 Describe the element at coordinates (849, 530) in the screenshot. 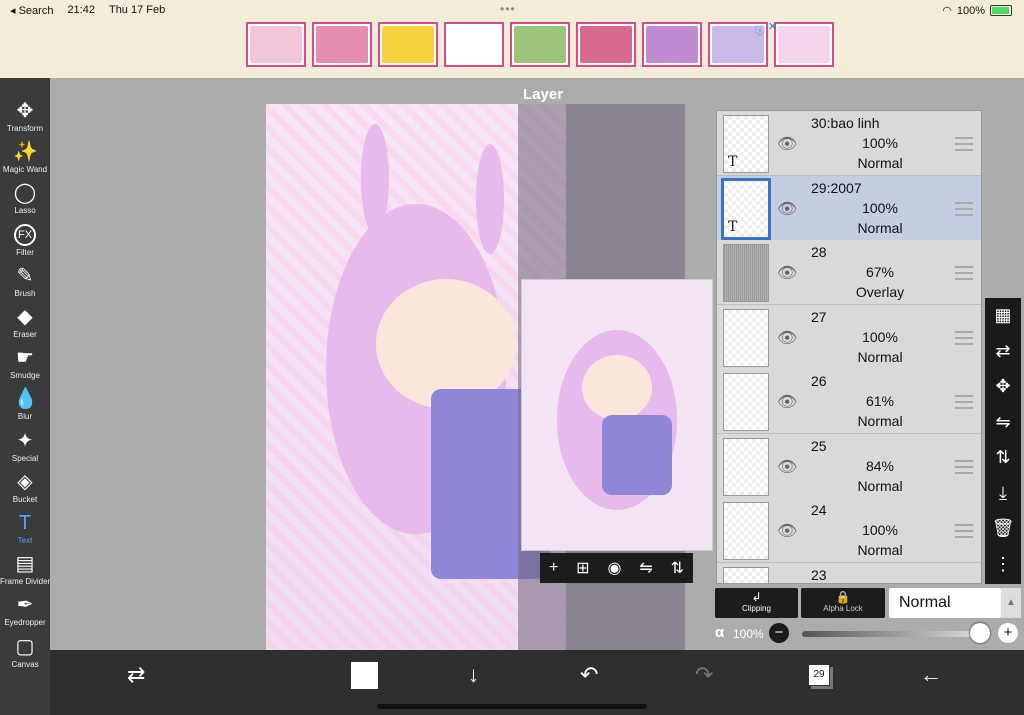

I see `layer-row: 👁 24 100% Normal` at that location.